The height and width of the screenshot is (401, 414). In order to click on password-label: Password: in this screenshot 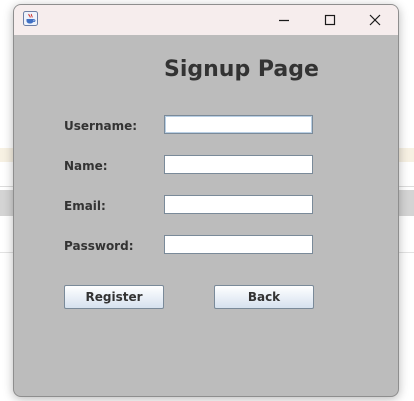, I will do `click(99, 246)`.